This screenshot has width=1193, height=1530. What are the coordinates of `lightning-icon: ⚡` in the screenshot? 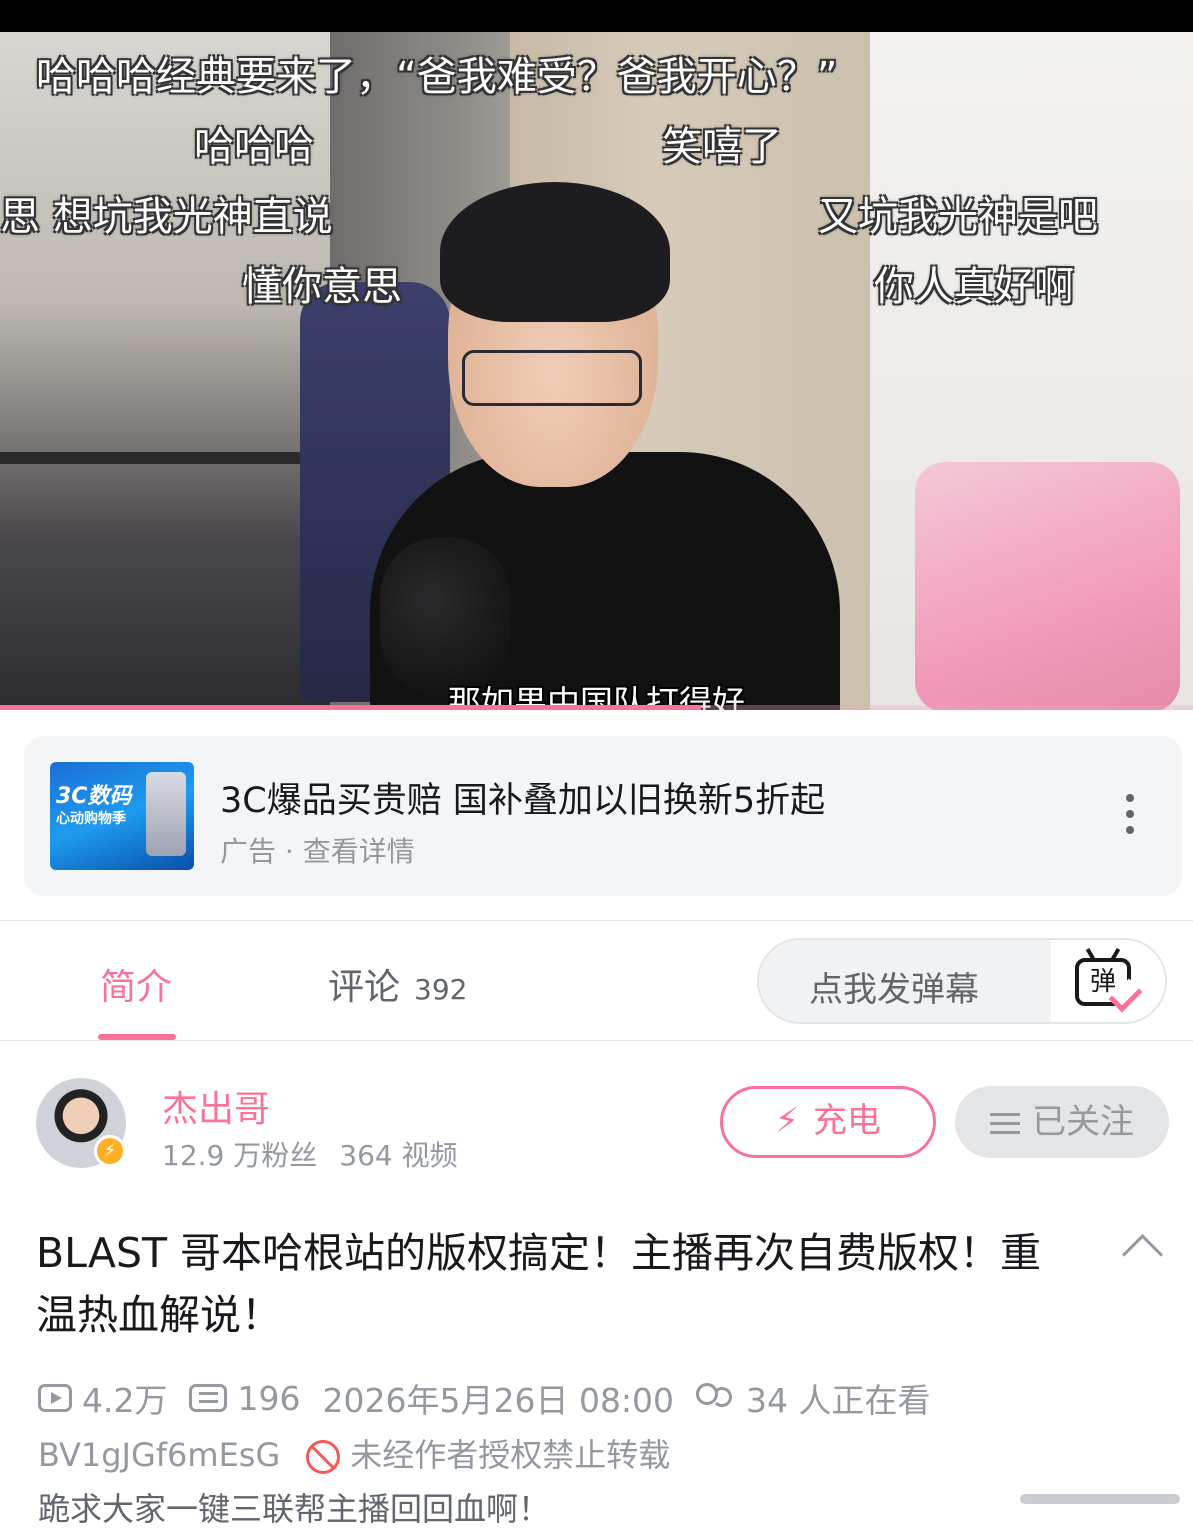 It's located at (787, 1121).